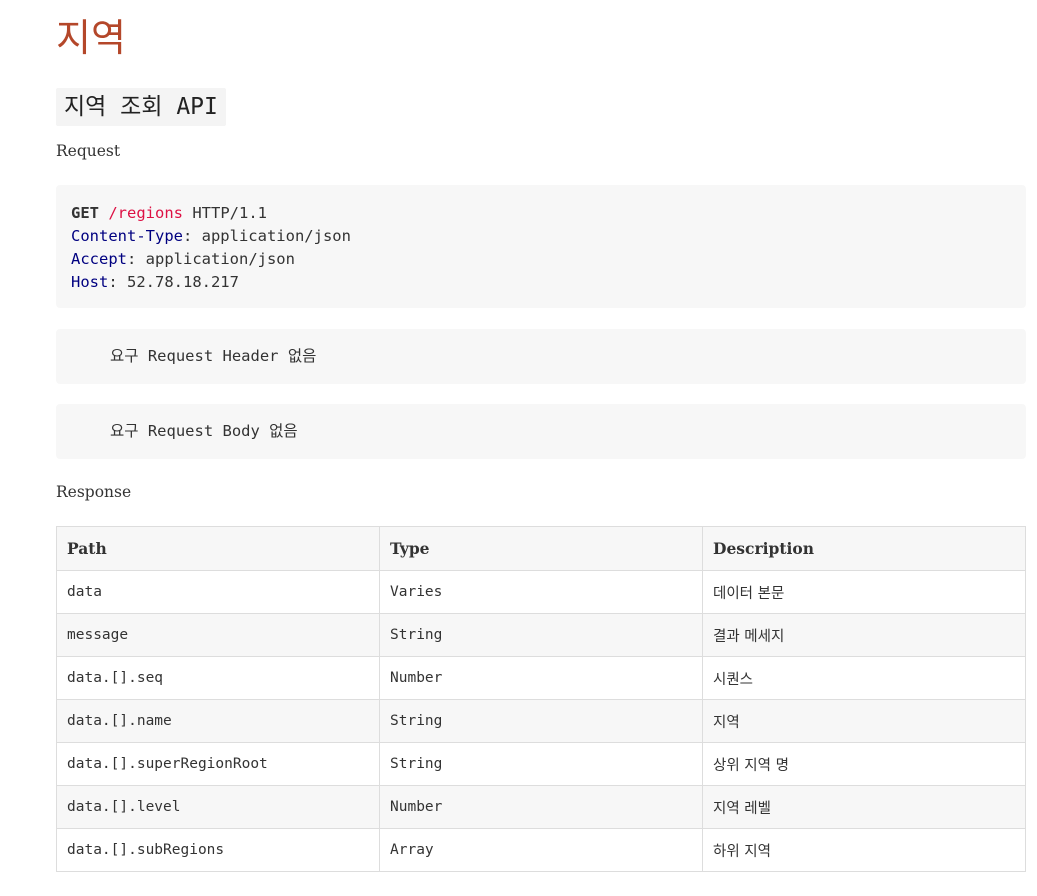 This screenshot has width=1037, height=896. I want to click on table-row: data.[].seq Number 시퀀스, so click(541, 678).